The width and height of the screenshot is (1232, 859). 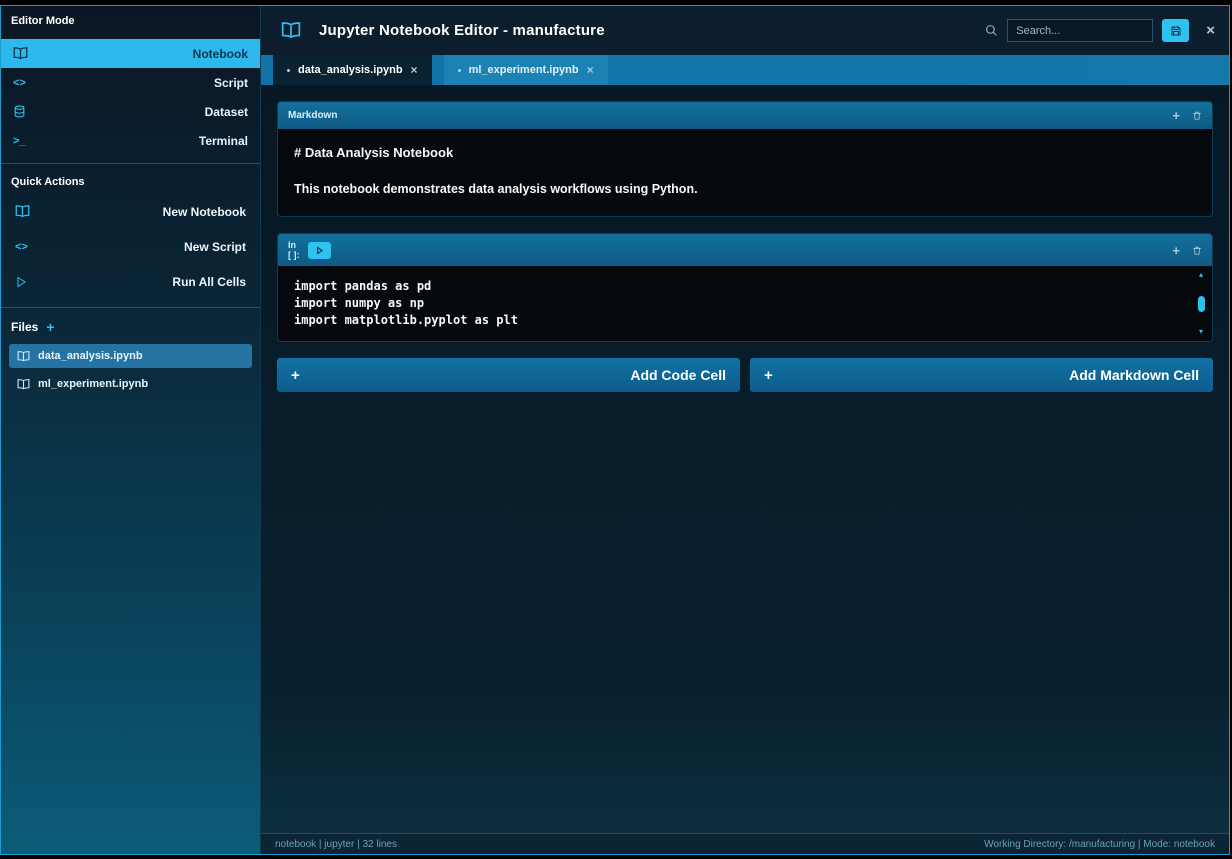 I want to click on add-markdown-cell-button: + Add Markdown Cell, so click(x=981, y=375).